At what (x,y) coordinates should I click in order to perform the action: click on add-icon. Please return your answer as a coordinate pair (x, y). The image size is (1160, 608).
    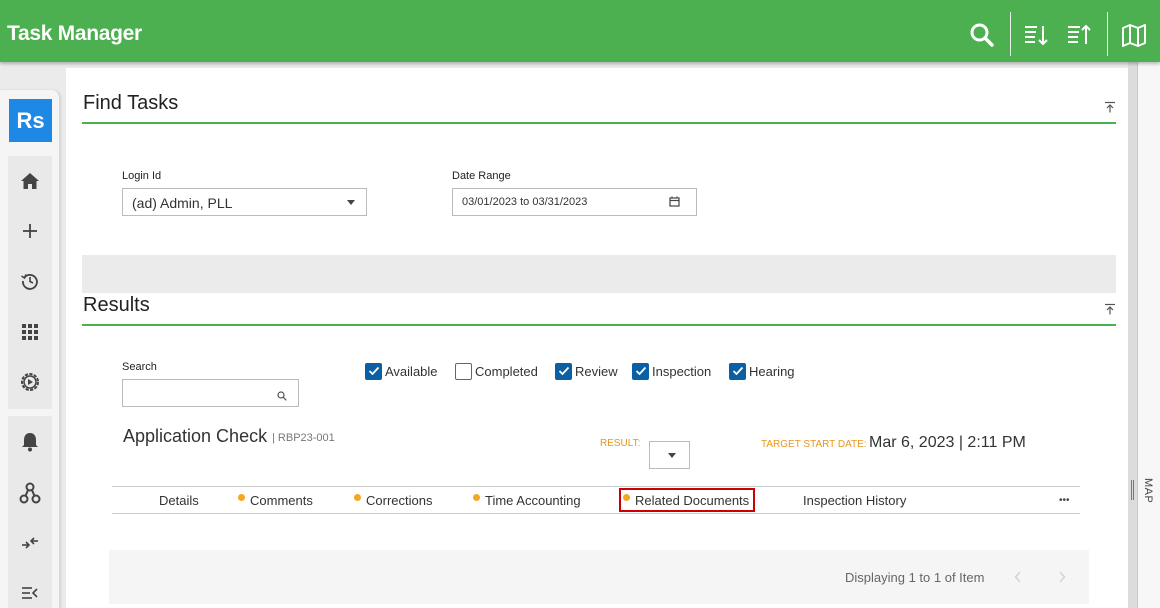
    Looking at the image, I should click on (30, 231).